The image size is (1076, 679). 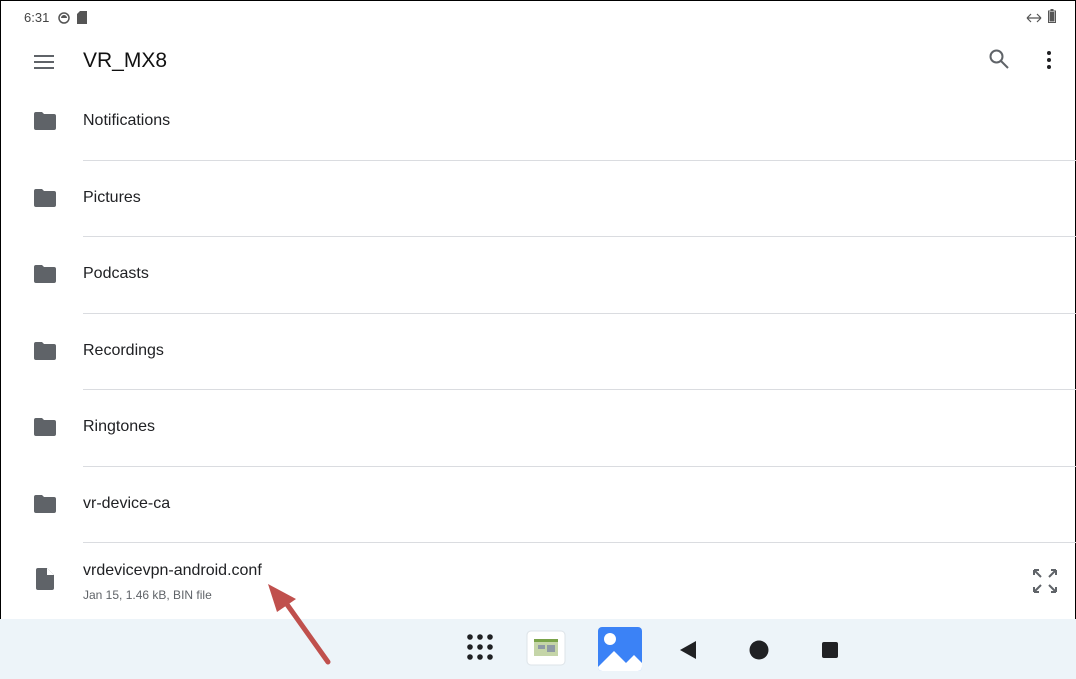 I want to click on sync-icon, so click(x=64, y=18).